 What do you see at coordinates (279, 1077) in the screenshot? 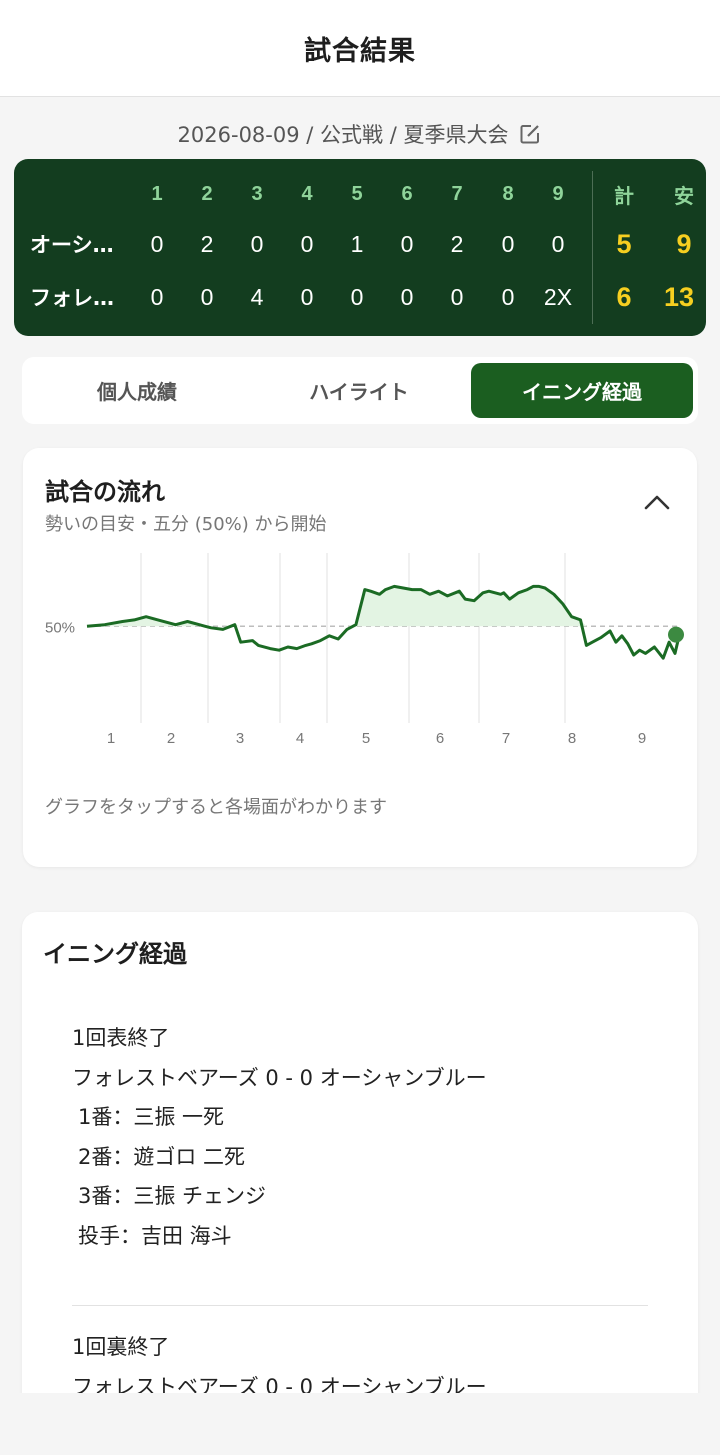
I see `log-line: フォレストベアーズ 0 - 0 オーシャンブルー` at bounding box center [279, 1077].